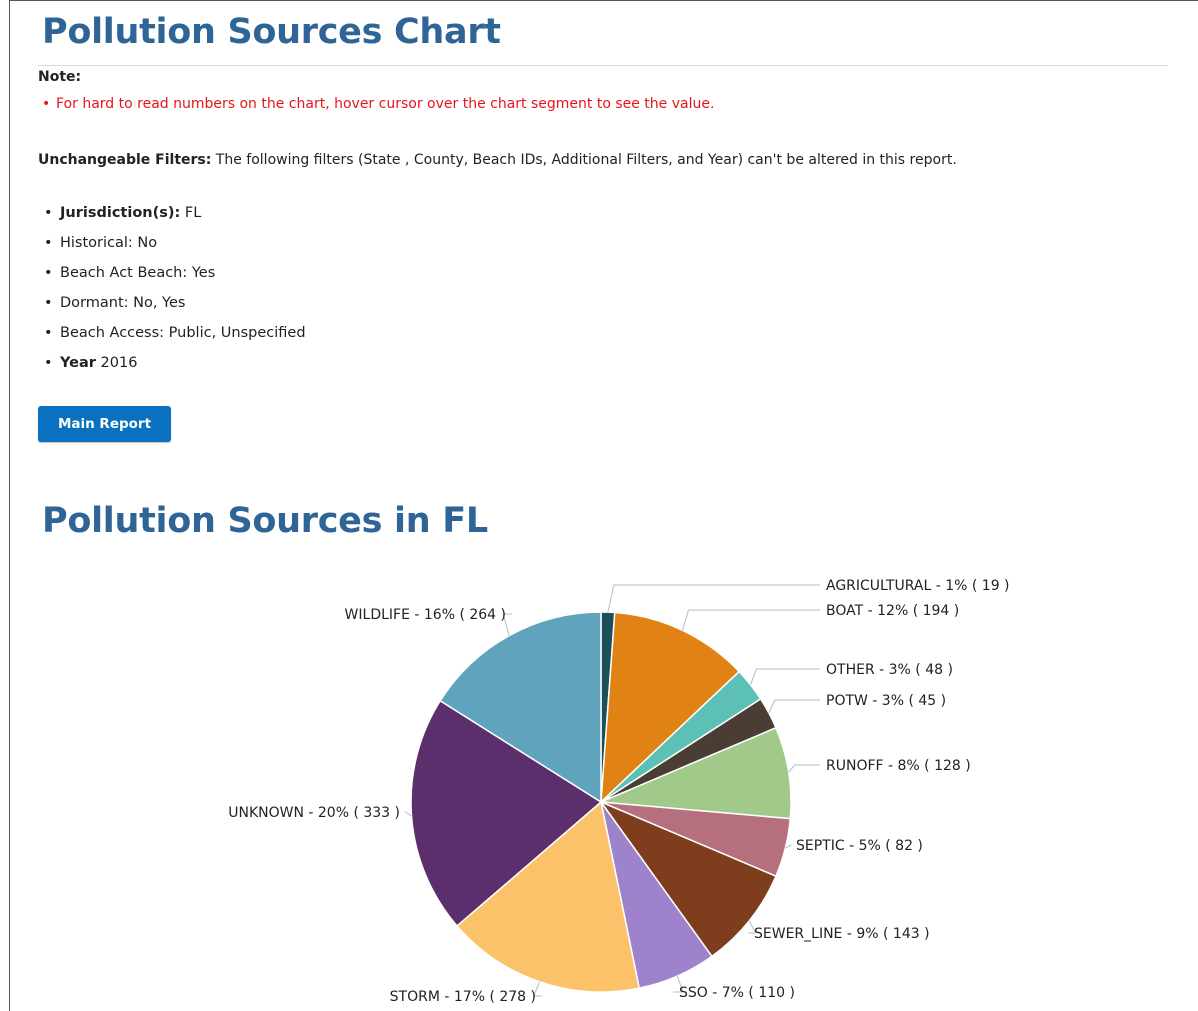  Describe the element at coordinates (886, 701) in the screenshot. I see `slice-label-potw: POTW - 3% ( 45 )` at that location.